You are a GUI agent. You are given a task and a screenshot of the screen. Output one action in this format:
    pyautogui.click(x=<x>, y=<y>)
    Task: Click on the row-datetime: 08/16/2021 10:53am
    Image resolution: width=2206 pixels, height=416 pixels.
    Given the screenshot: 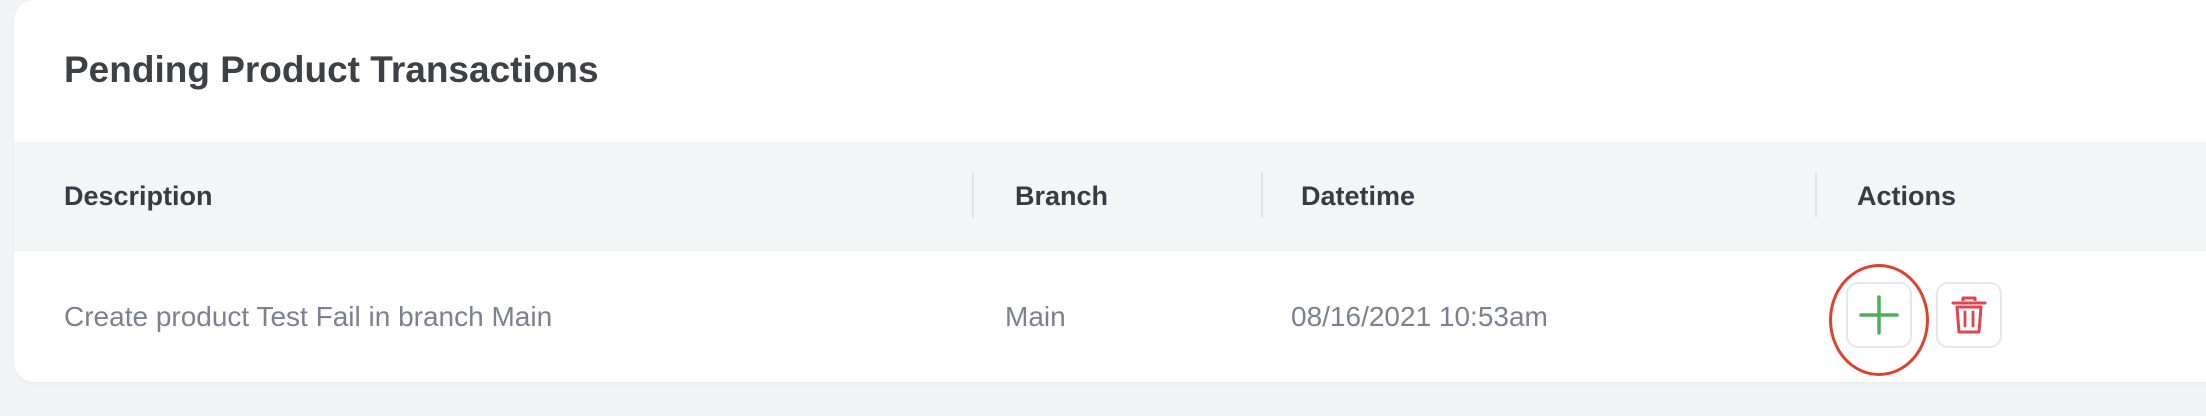 What is the action you would take?
    pyautogui.click(x=1419, y=316)
    